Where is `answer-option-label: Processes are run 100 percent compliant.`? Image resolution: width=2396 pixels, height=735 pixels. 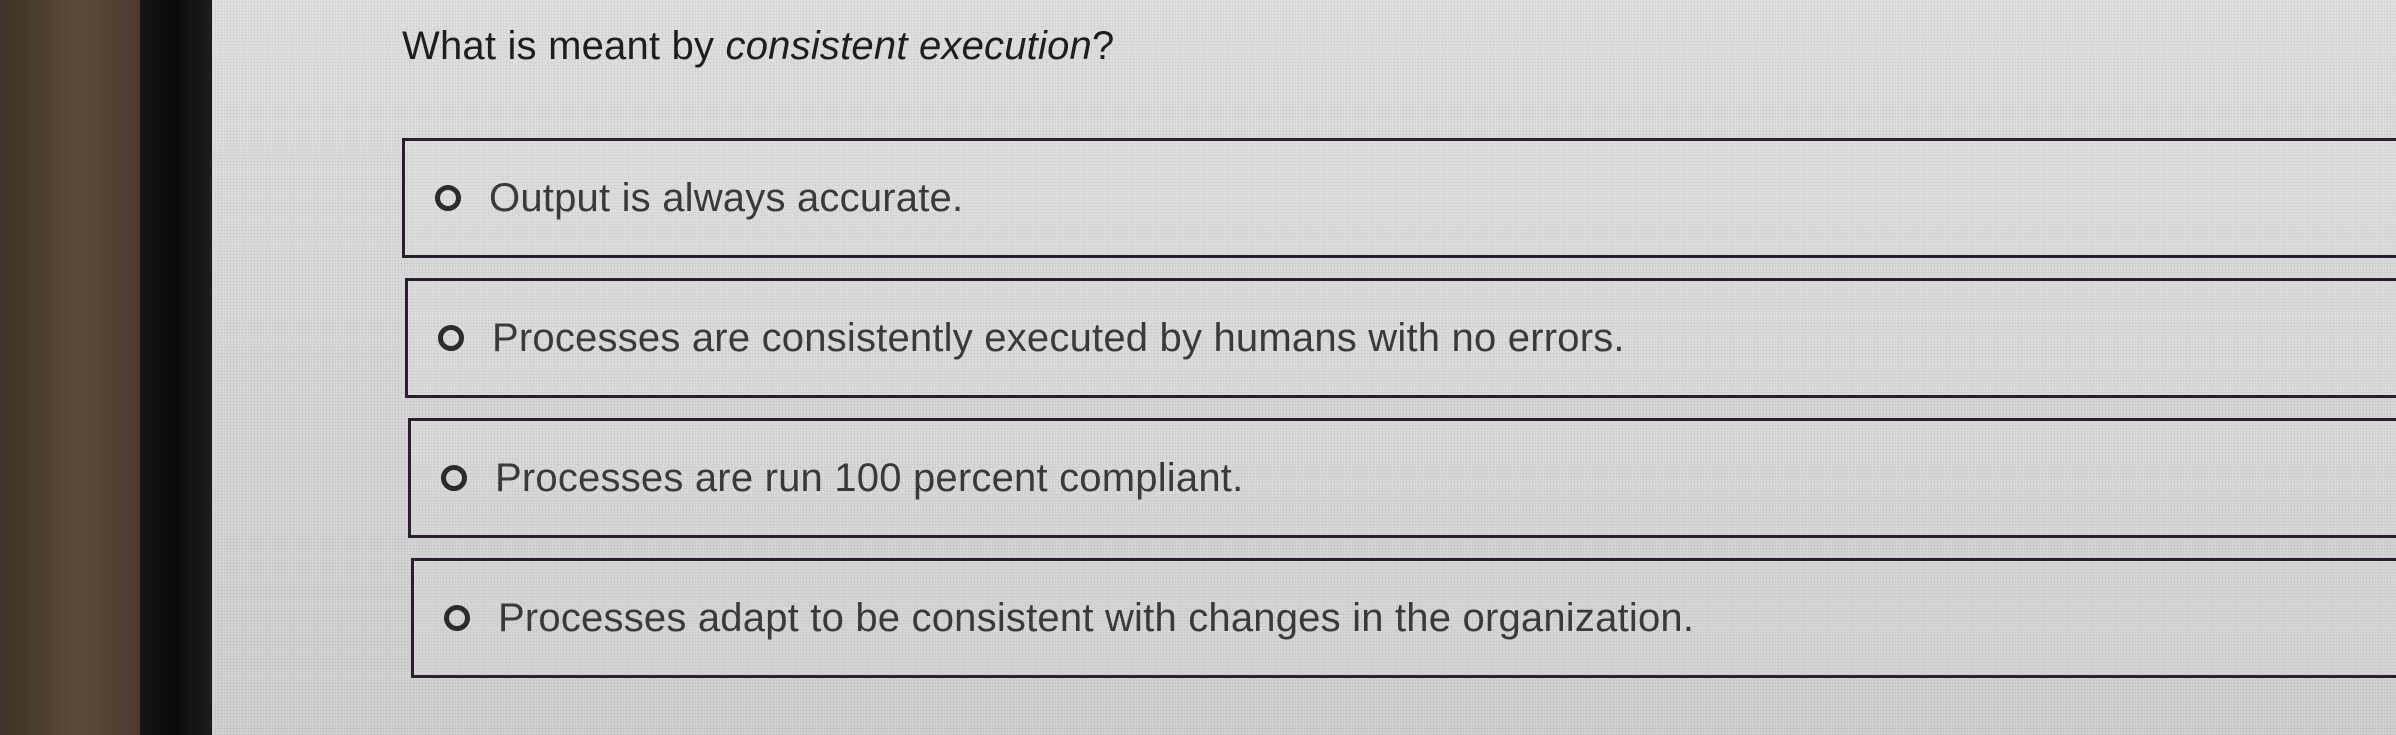
answer-option-label: Processes are run 100 percent compliant. is located at coordinates (869, 477).